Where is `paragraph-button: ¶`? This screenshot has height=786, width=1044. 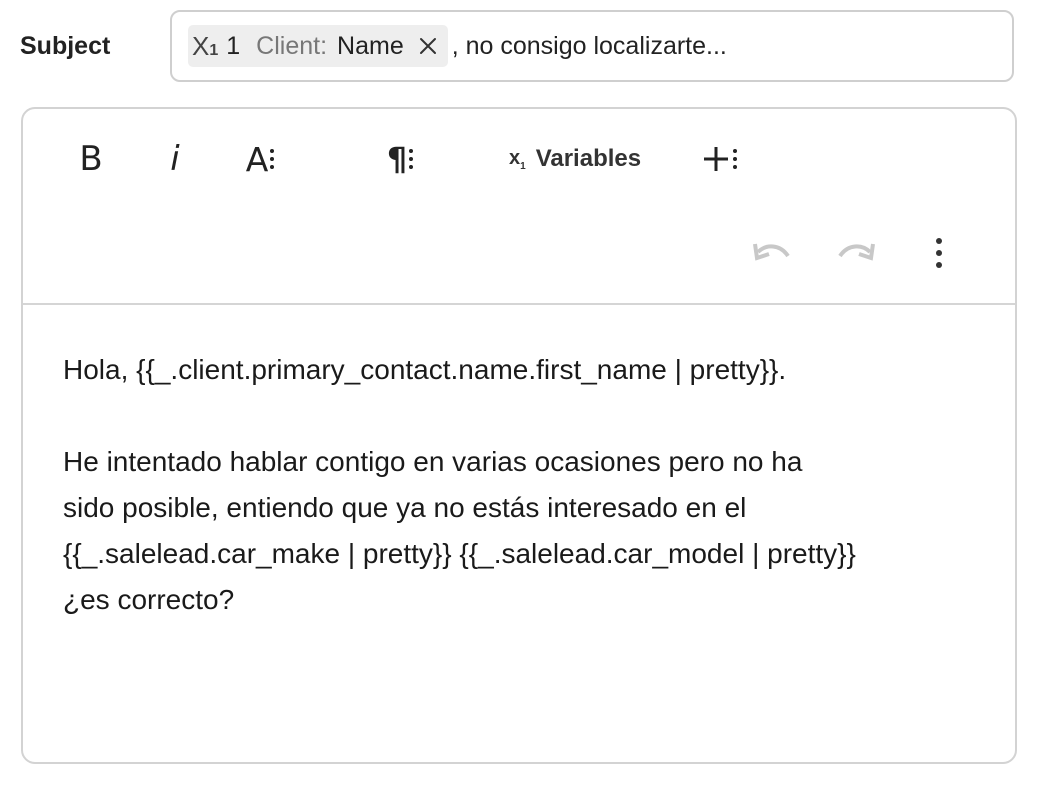
paragraph-button: ¶ is located at coordinates (400, 159).